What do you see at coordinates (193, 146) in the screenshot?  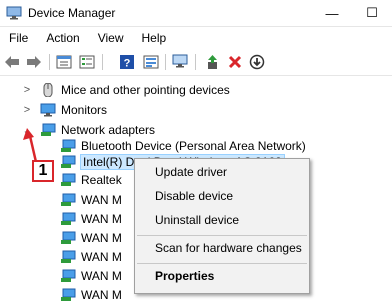 I see `tree-item-label: Bluetooth Device (Personal Area Network)` at bounding box center [193, 146].